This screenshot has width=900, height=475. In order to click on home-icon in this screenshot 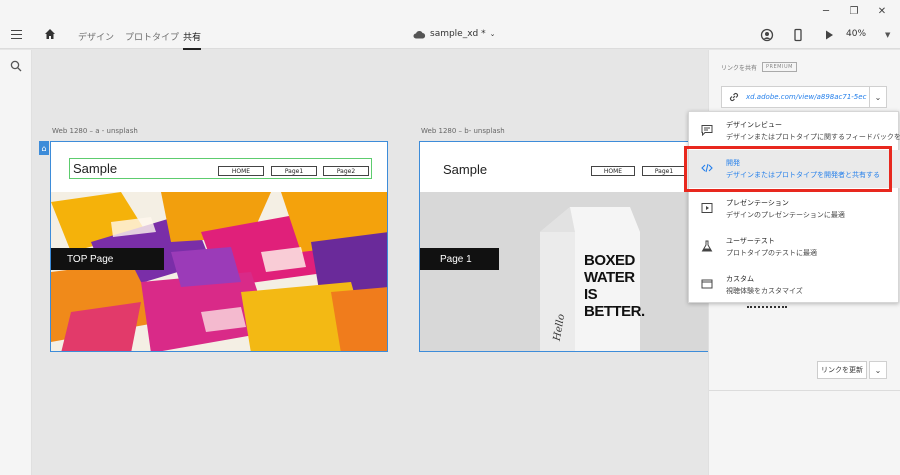, I will do `click(50, 34)`.